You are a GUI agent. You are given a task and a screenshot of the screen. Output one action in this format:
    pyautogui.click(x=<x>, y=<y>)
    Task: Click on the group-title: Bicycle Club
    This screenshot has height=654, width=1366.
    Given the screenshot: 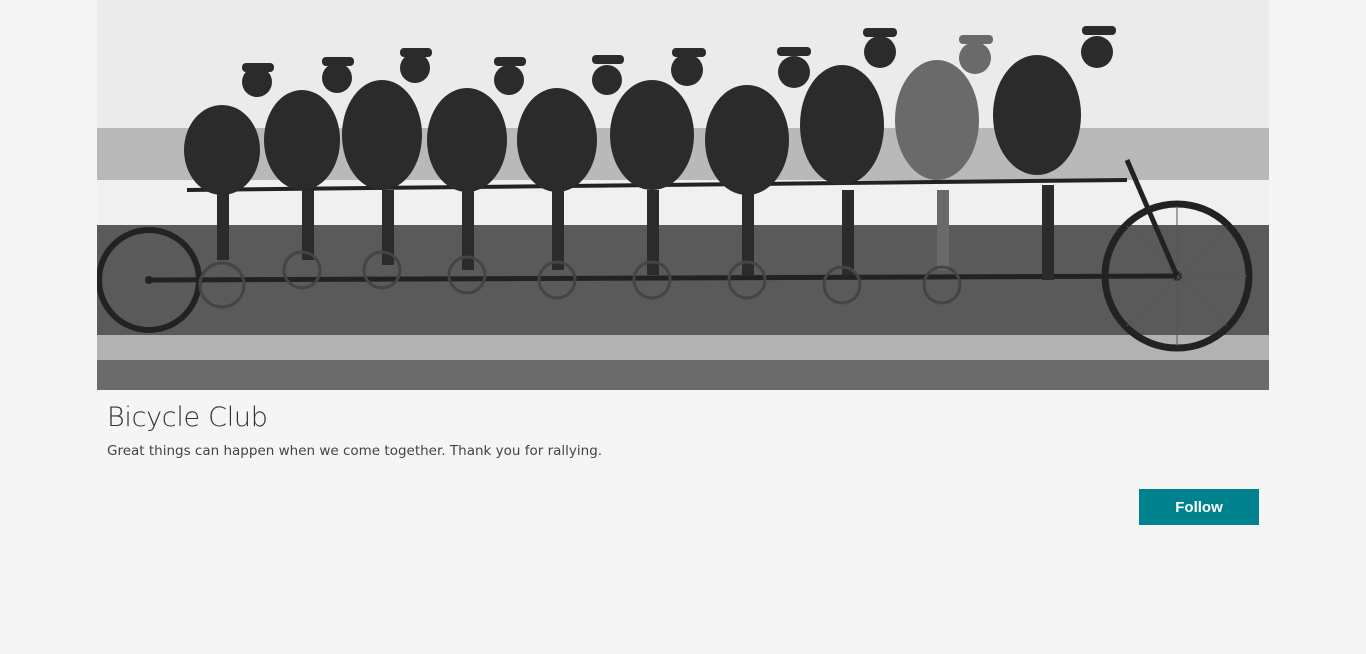 What is the action you would take?
    pyautogui.click(x=187, y=417)
    